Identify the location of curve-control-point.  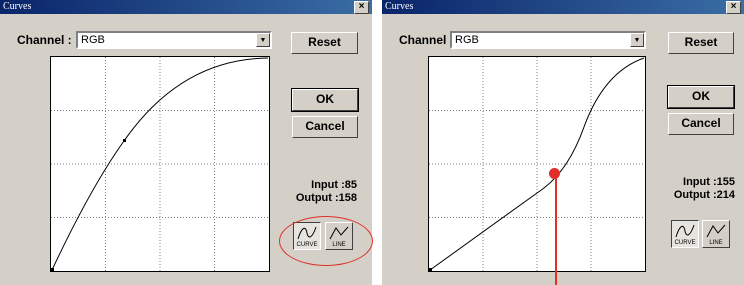
(124, 140).